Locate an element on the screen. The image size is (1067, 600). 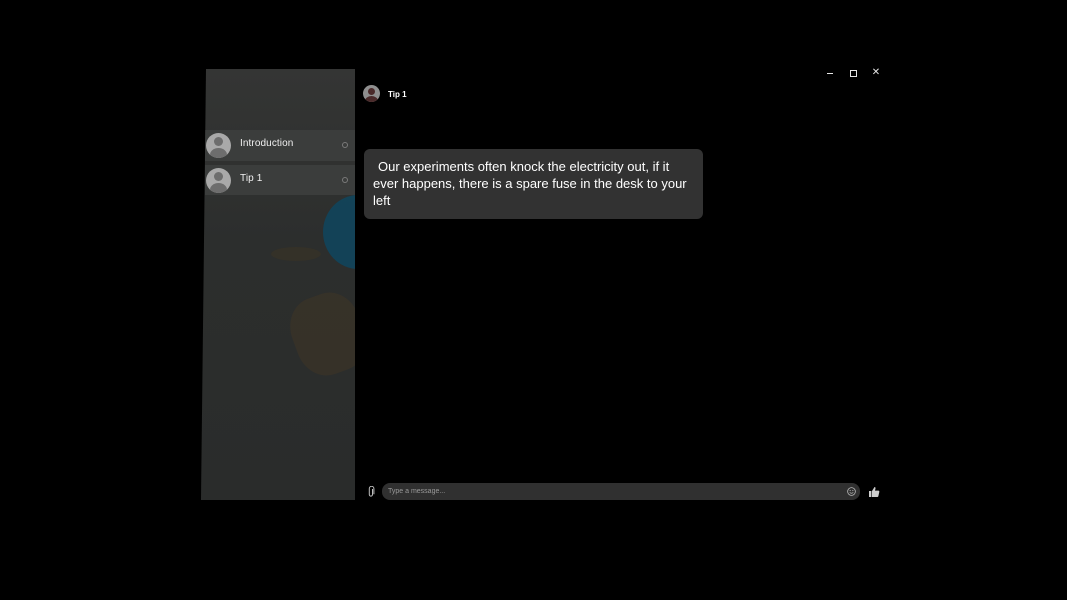
chat-title: Tip 1 is located at coordinates (397, 94).